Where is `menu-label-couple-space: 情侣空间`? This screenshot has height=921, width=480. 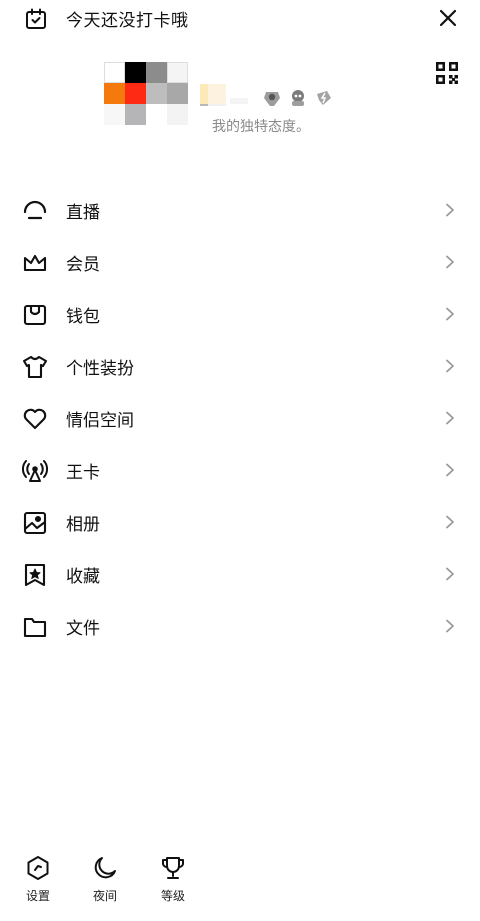
menu-label-couple-space: 情侣空间 is located at coordinates (100, 420).